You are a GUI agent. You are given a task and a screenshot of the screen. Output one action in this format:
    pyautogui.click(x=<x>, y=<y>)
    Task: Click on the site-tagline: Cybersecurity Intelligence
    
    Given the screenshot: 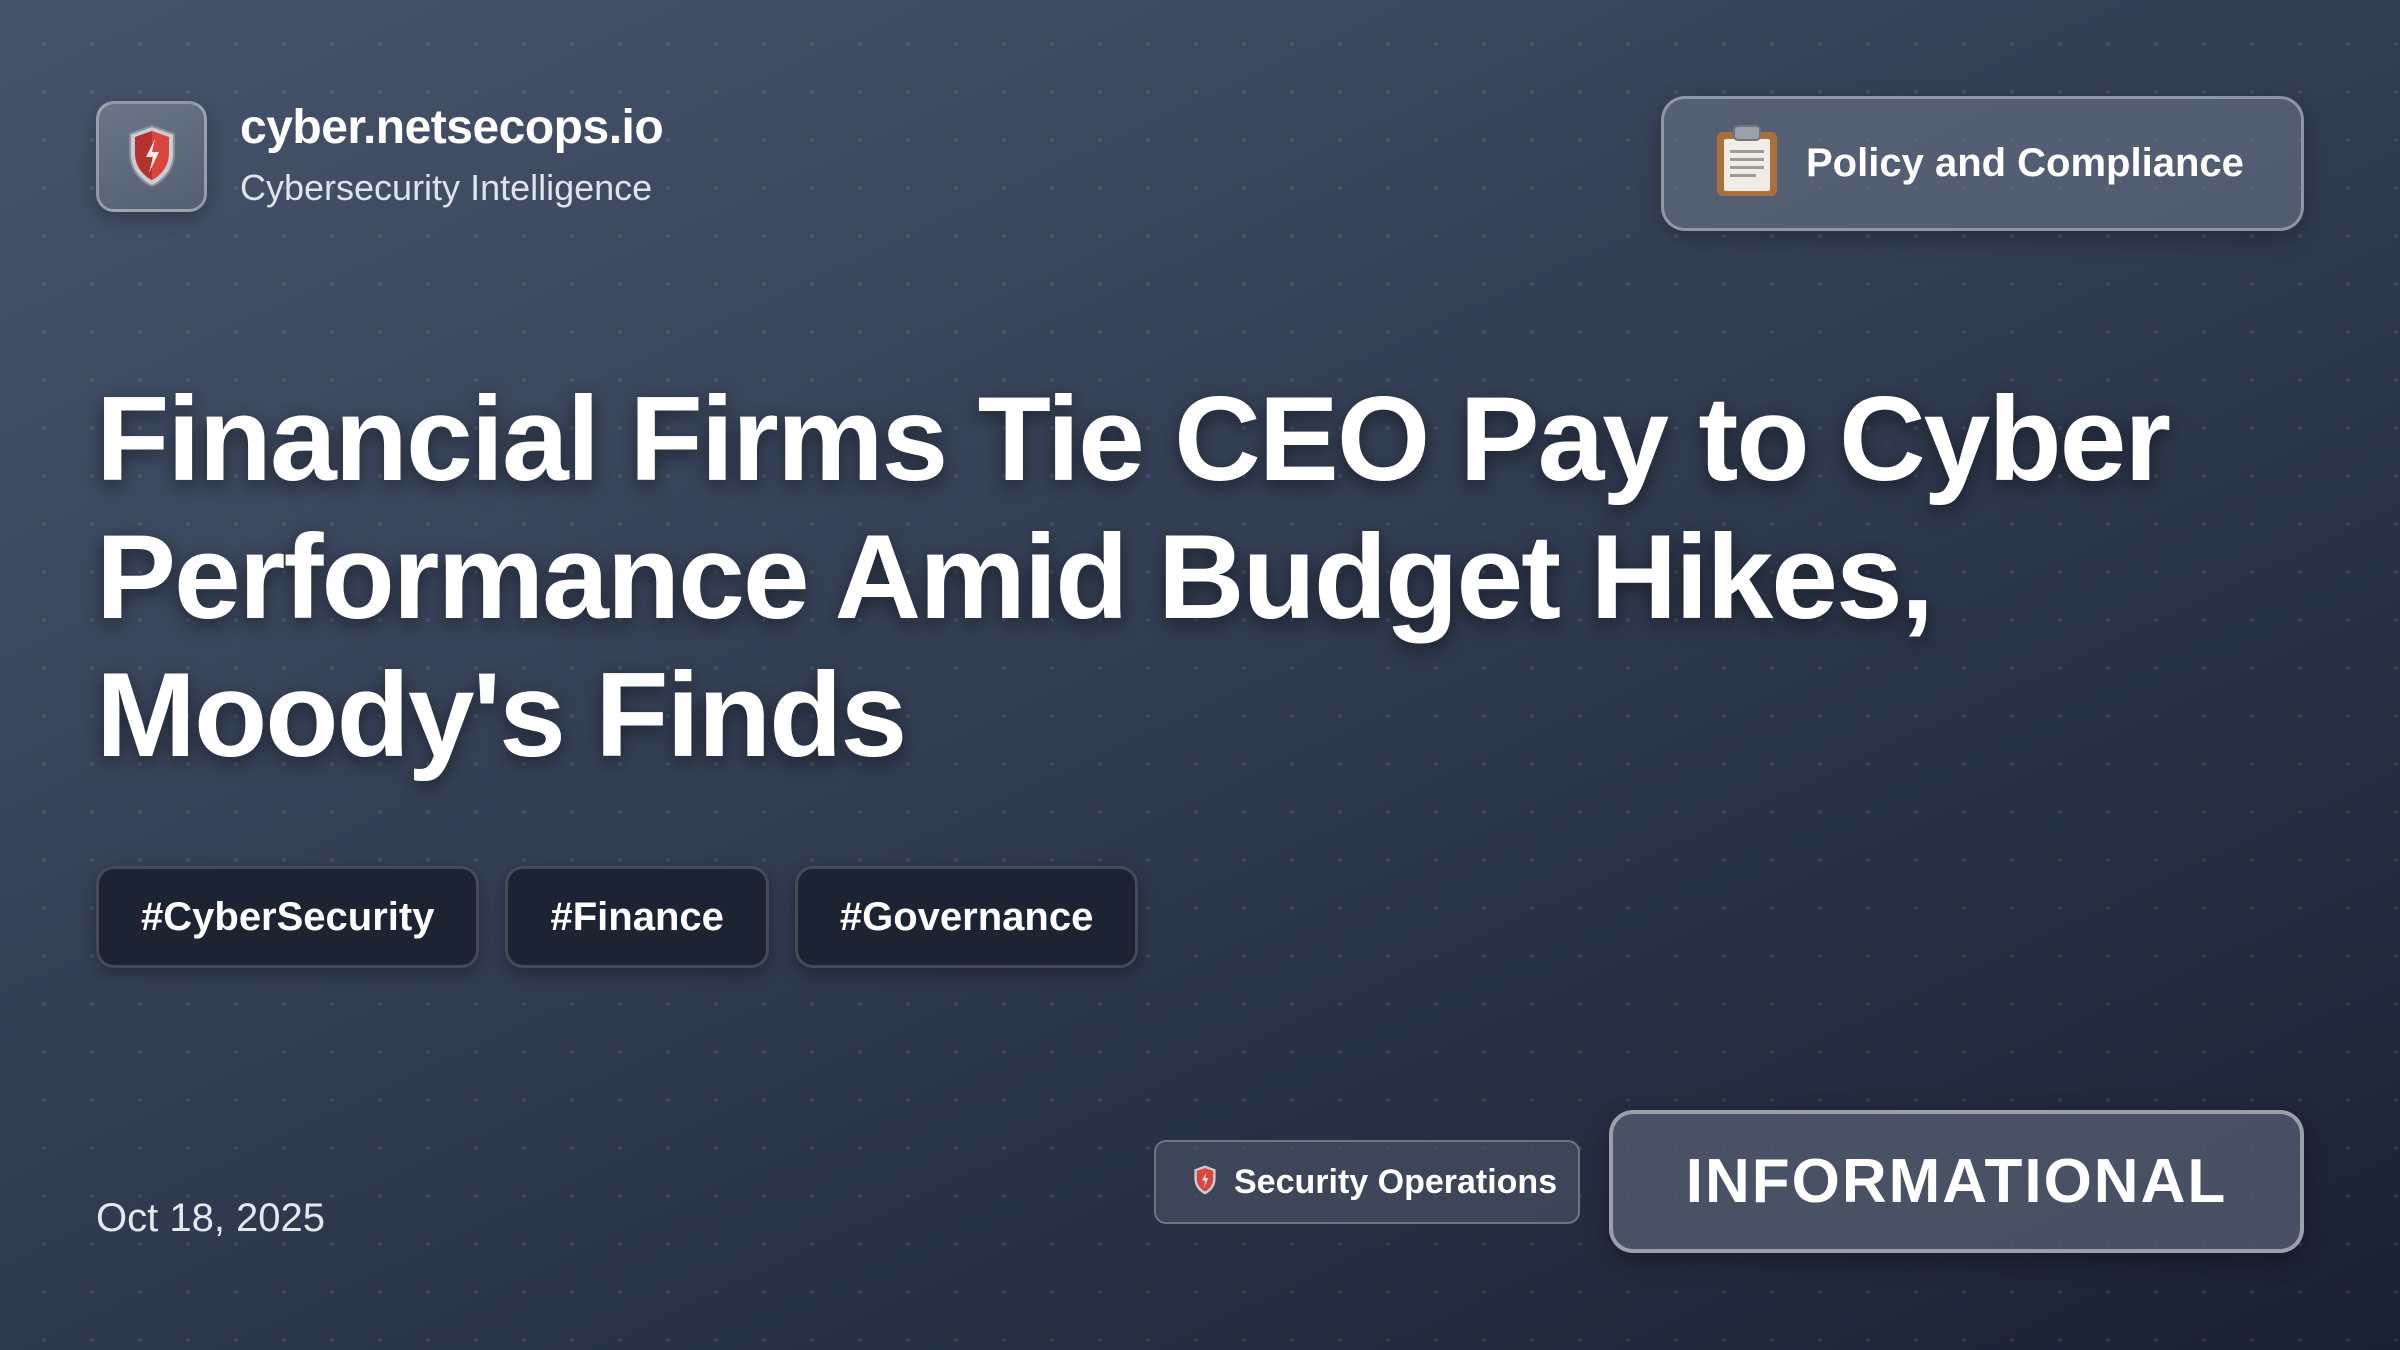 What is the action you would take?
    pyautogui.click(x=446, y=187)
    